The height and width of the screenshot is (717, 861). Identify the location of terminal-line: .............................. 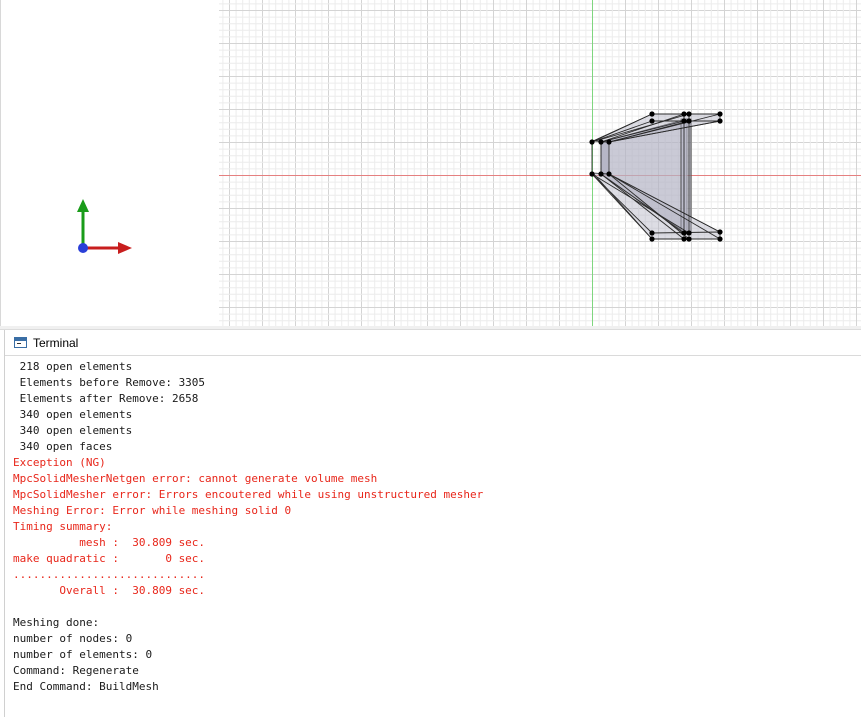
(109, 574).